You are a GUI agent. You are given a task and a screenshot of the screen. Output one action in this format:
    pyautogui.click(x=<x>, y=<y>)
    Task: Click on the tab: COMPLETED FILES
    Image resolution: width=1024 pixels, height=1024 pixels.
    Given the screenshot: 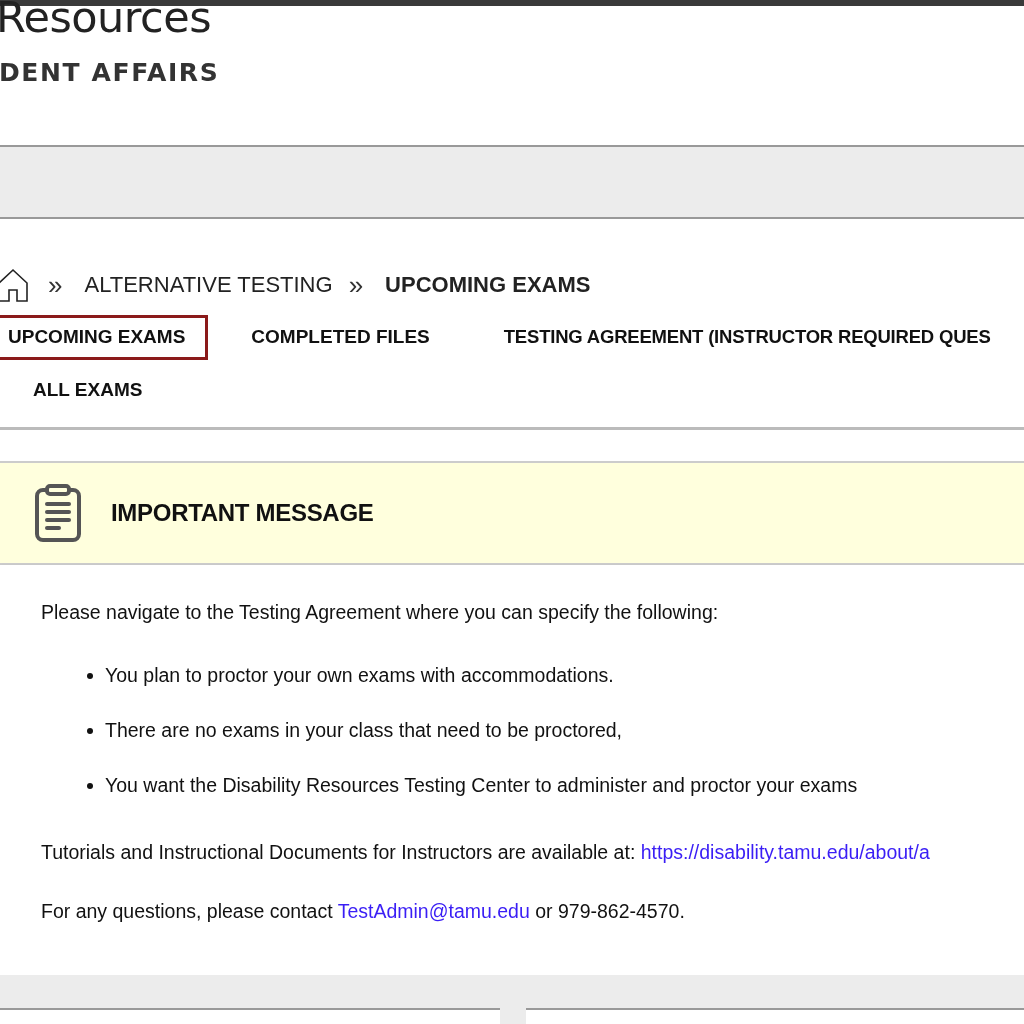 What is the action you would take?
    pyautogui.click(x=350, y=337)
    